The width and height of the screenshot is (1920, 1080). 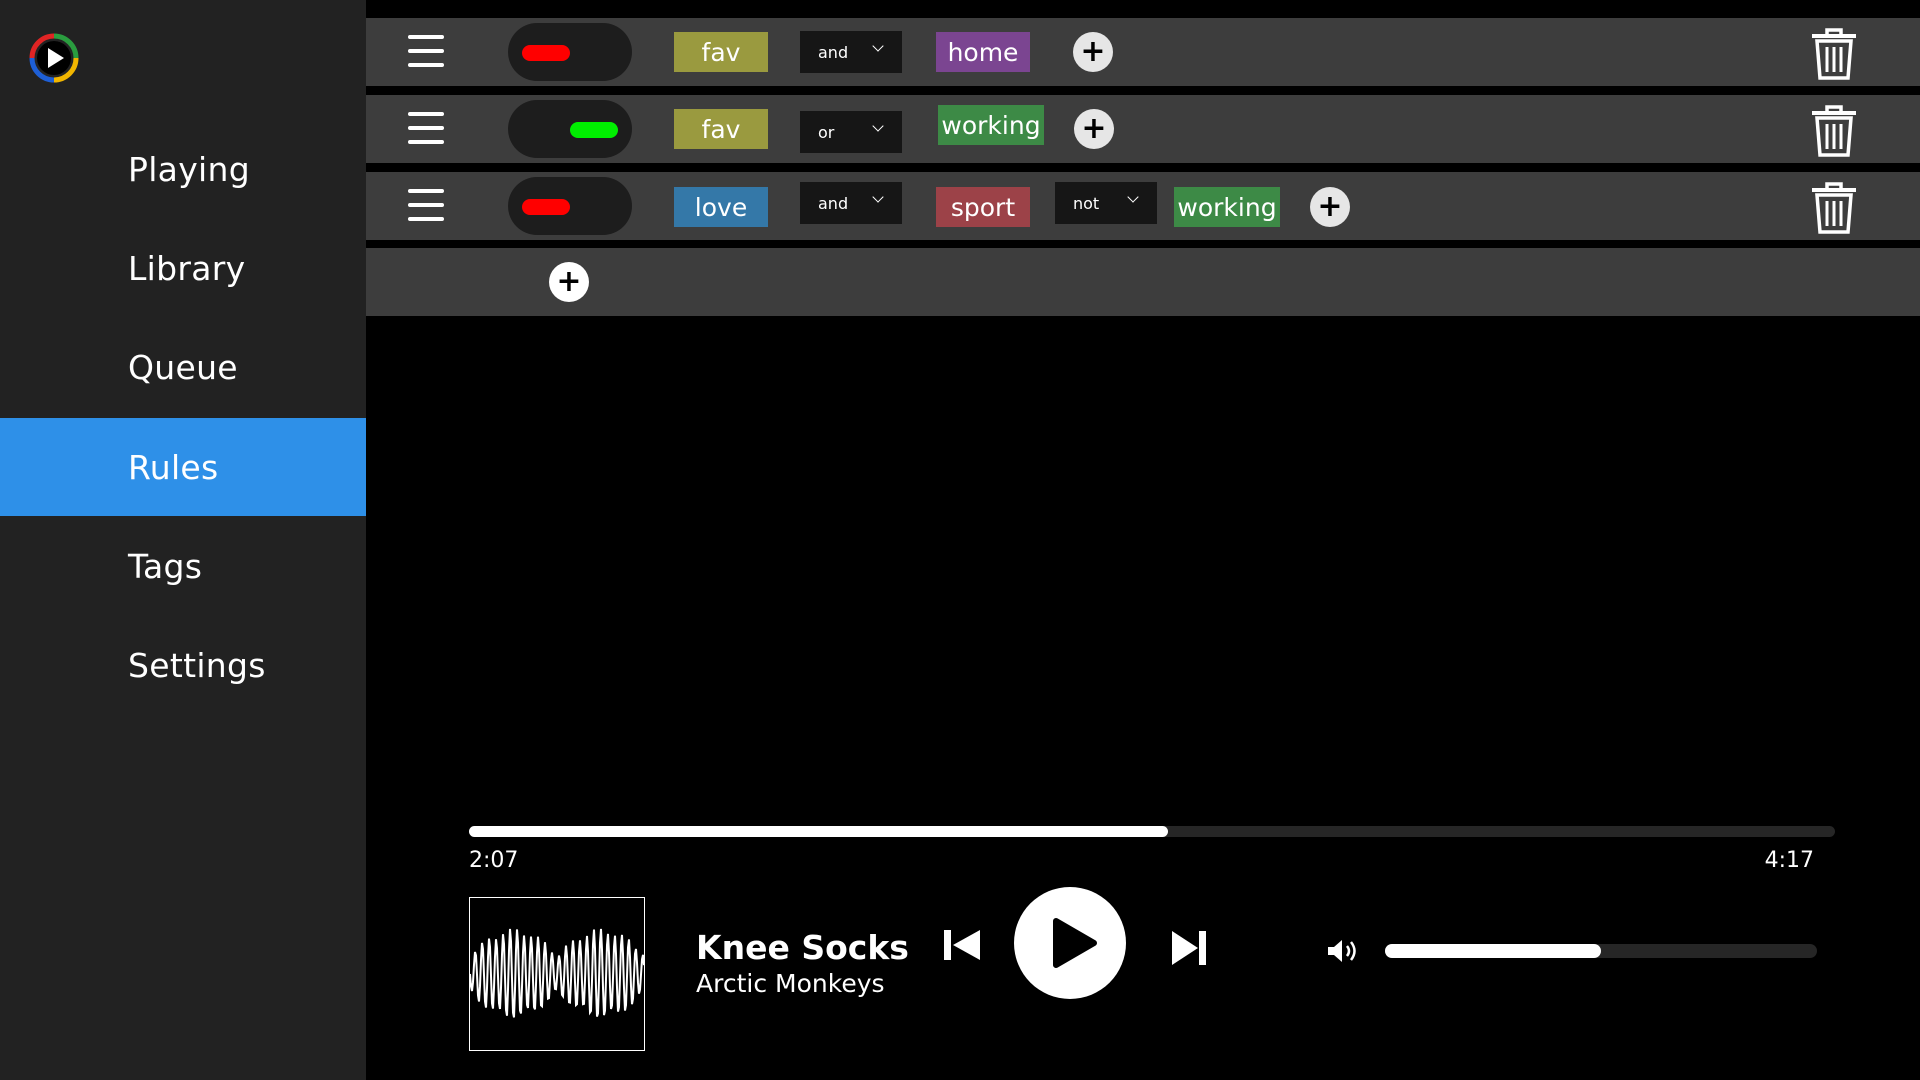 What do you see at coordinates (802, 947) in the screenshot?
I see `track-title: Knee Socks` at bounding box center [802, 947].